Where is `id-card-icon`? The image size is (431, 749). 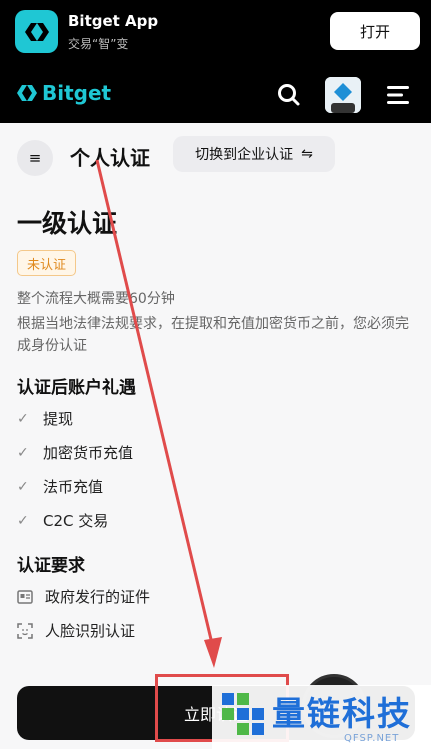
id-card-icon is located at coordinates (25, 596).